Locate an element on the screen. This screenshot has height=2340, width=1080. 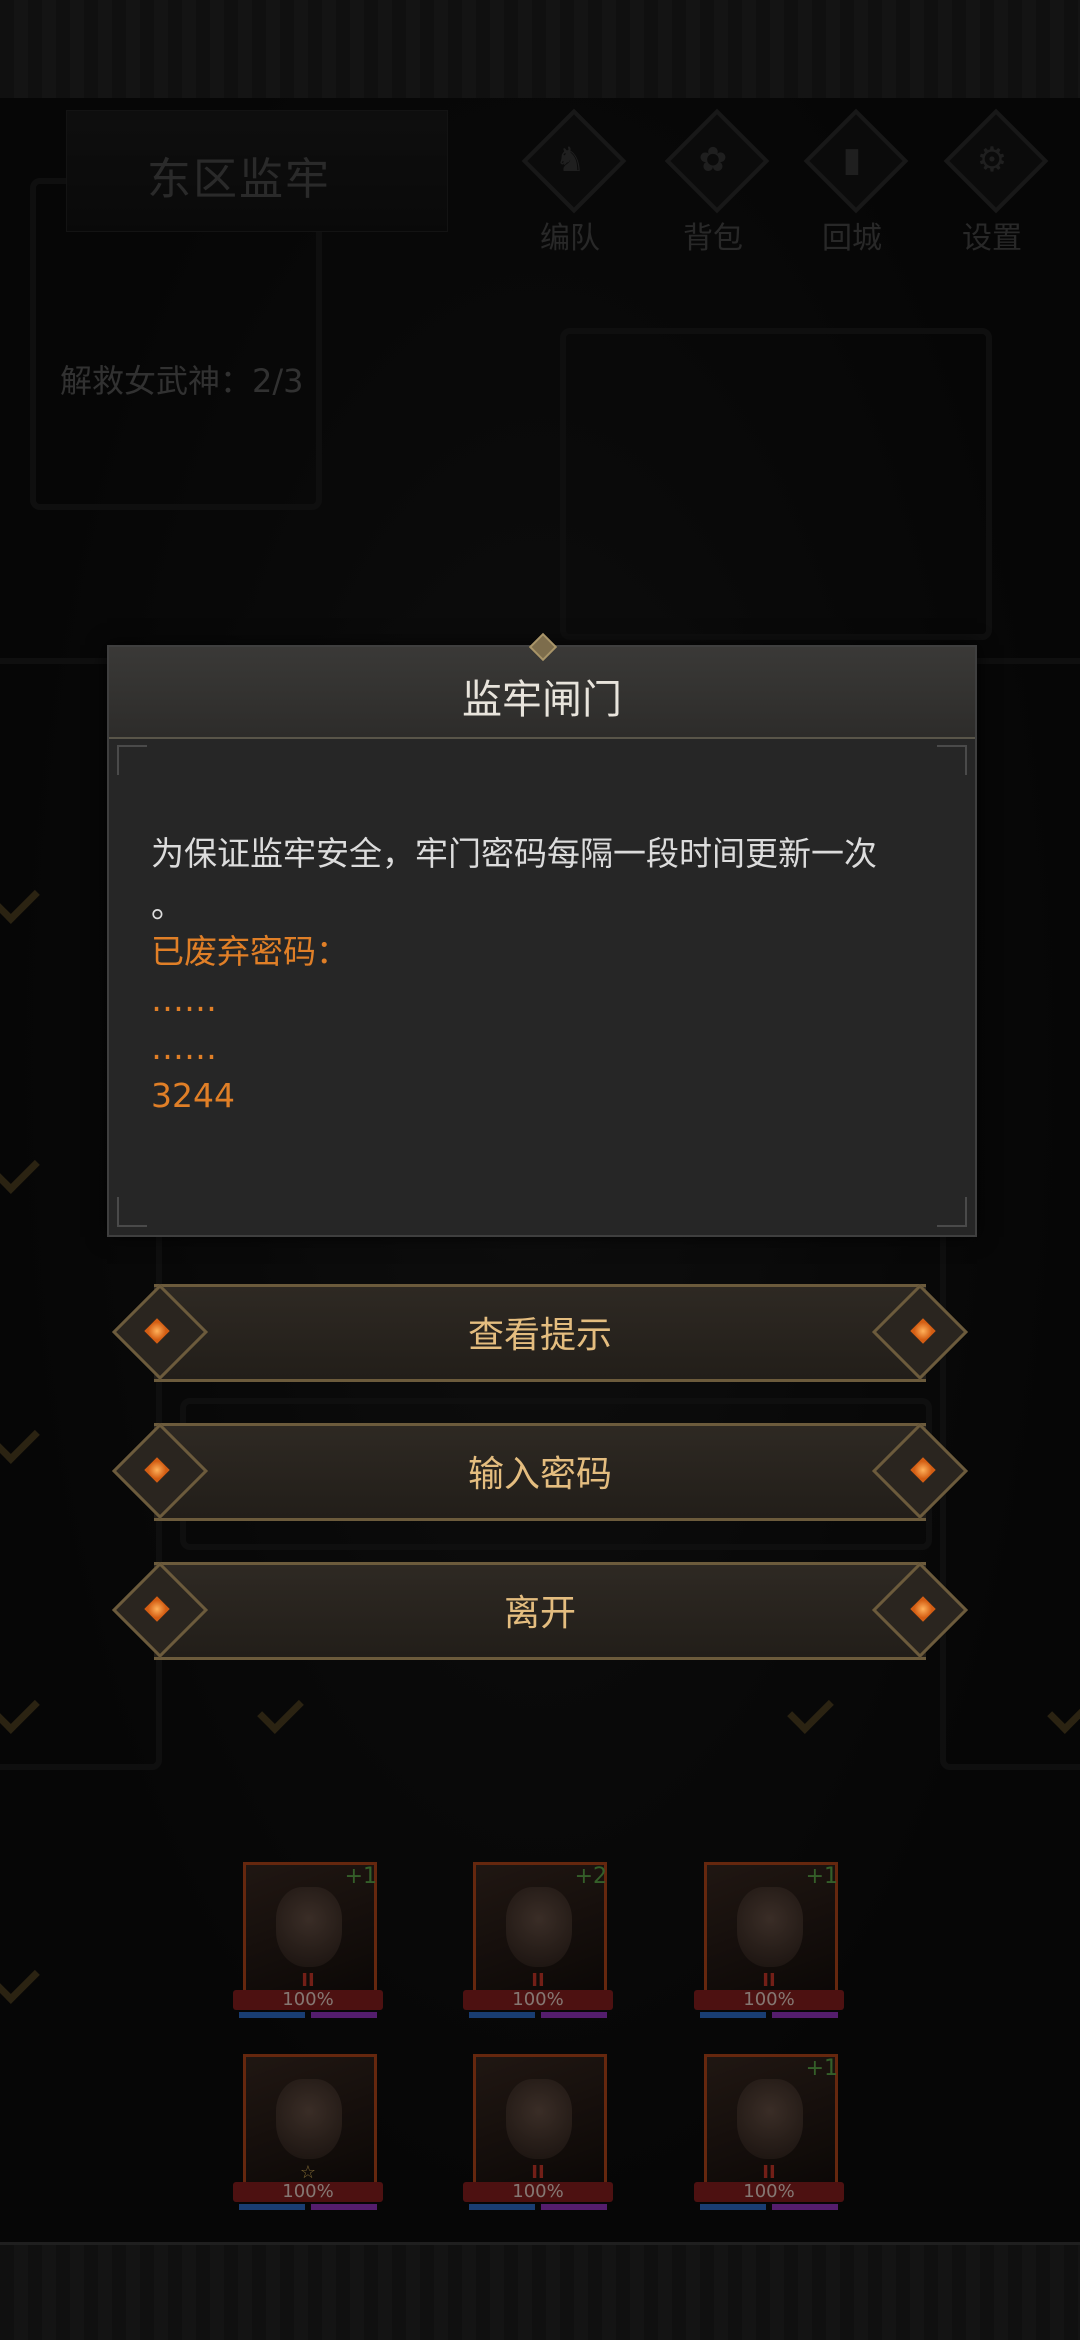
enter-password-label: 输入密码 is located at coordinates (539, 1474).